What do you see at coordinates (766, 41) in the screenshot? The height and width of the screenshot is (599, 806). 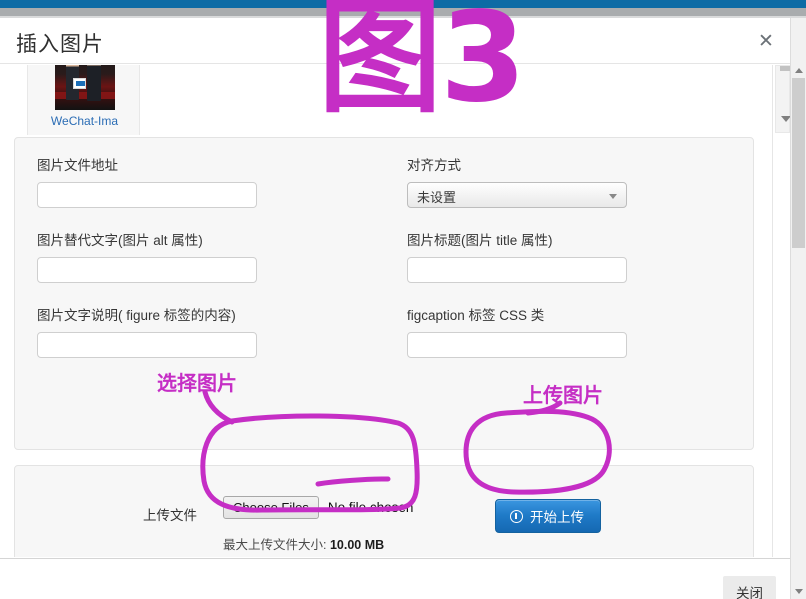 I see `close-icon: ✕` at bounding box center [766, 41].